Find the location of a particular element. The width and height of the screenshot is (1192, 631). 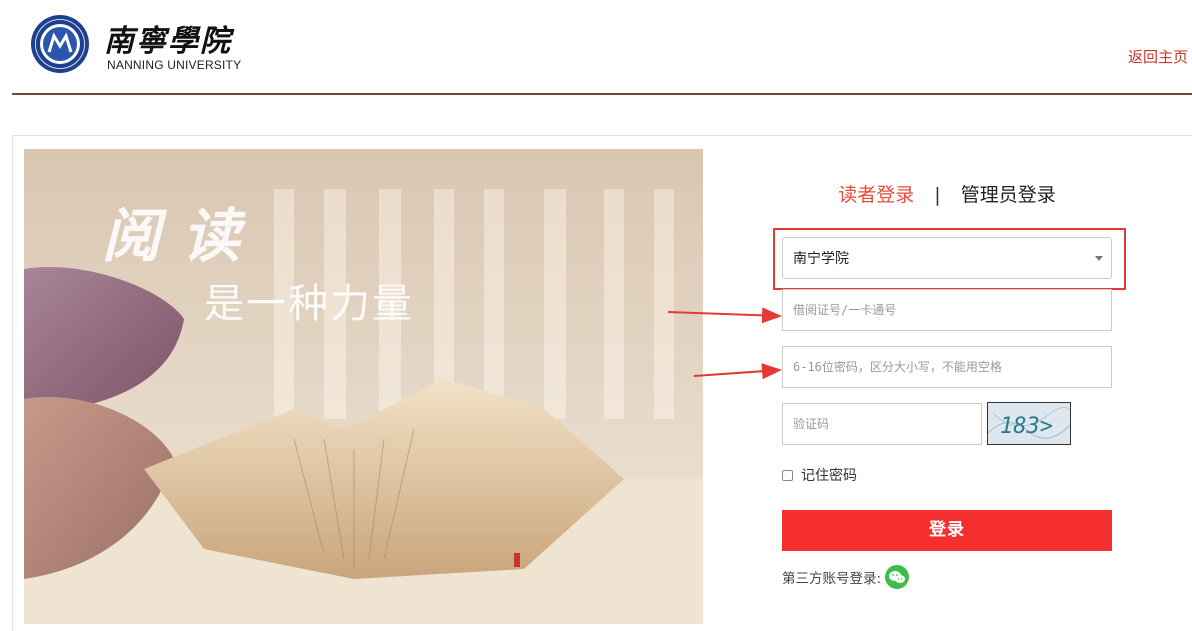

wechat-icon is located at coordinates (897, 577).